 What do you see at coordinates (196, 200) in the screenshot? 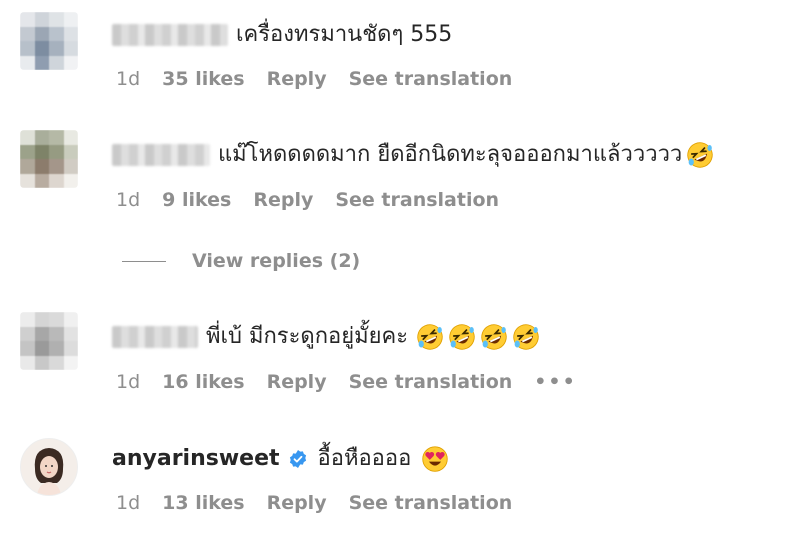
I see `likes-count: 9 likes` at bounding box center [196, 200].